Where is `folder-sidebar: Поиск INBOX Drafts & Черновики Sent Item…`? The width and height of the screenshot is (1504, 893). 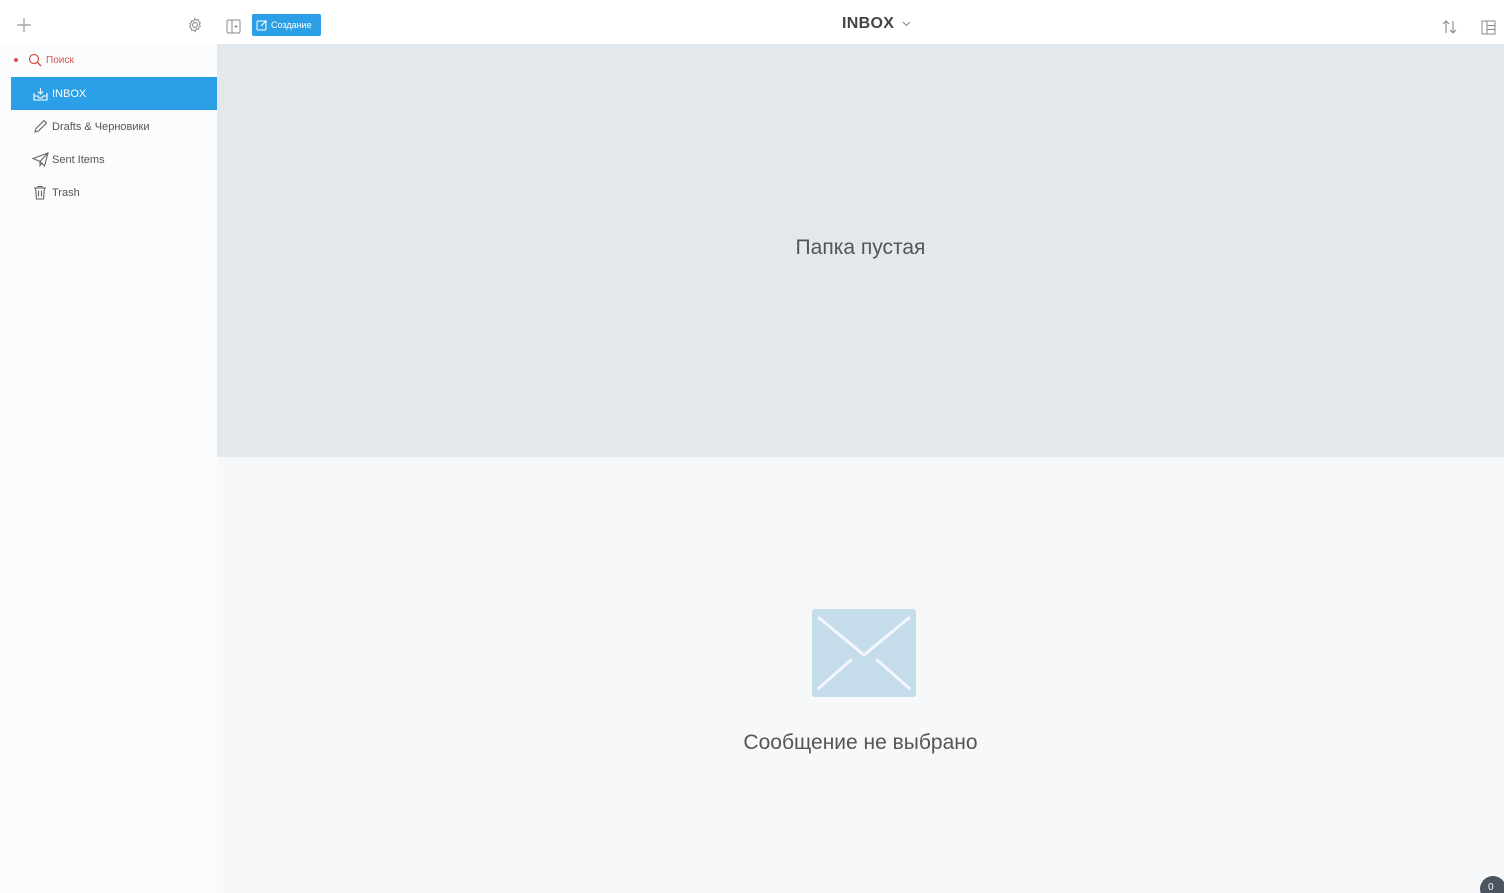
folder-sidebar: Поиск INBOX Drafts & Черновики Sent Item… is located at coordinates (108, 468).